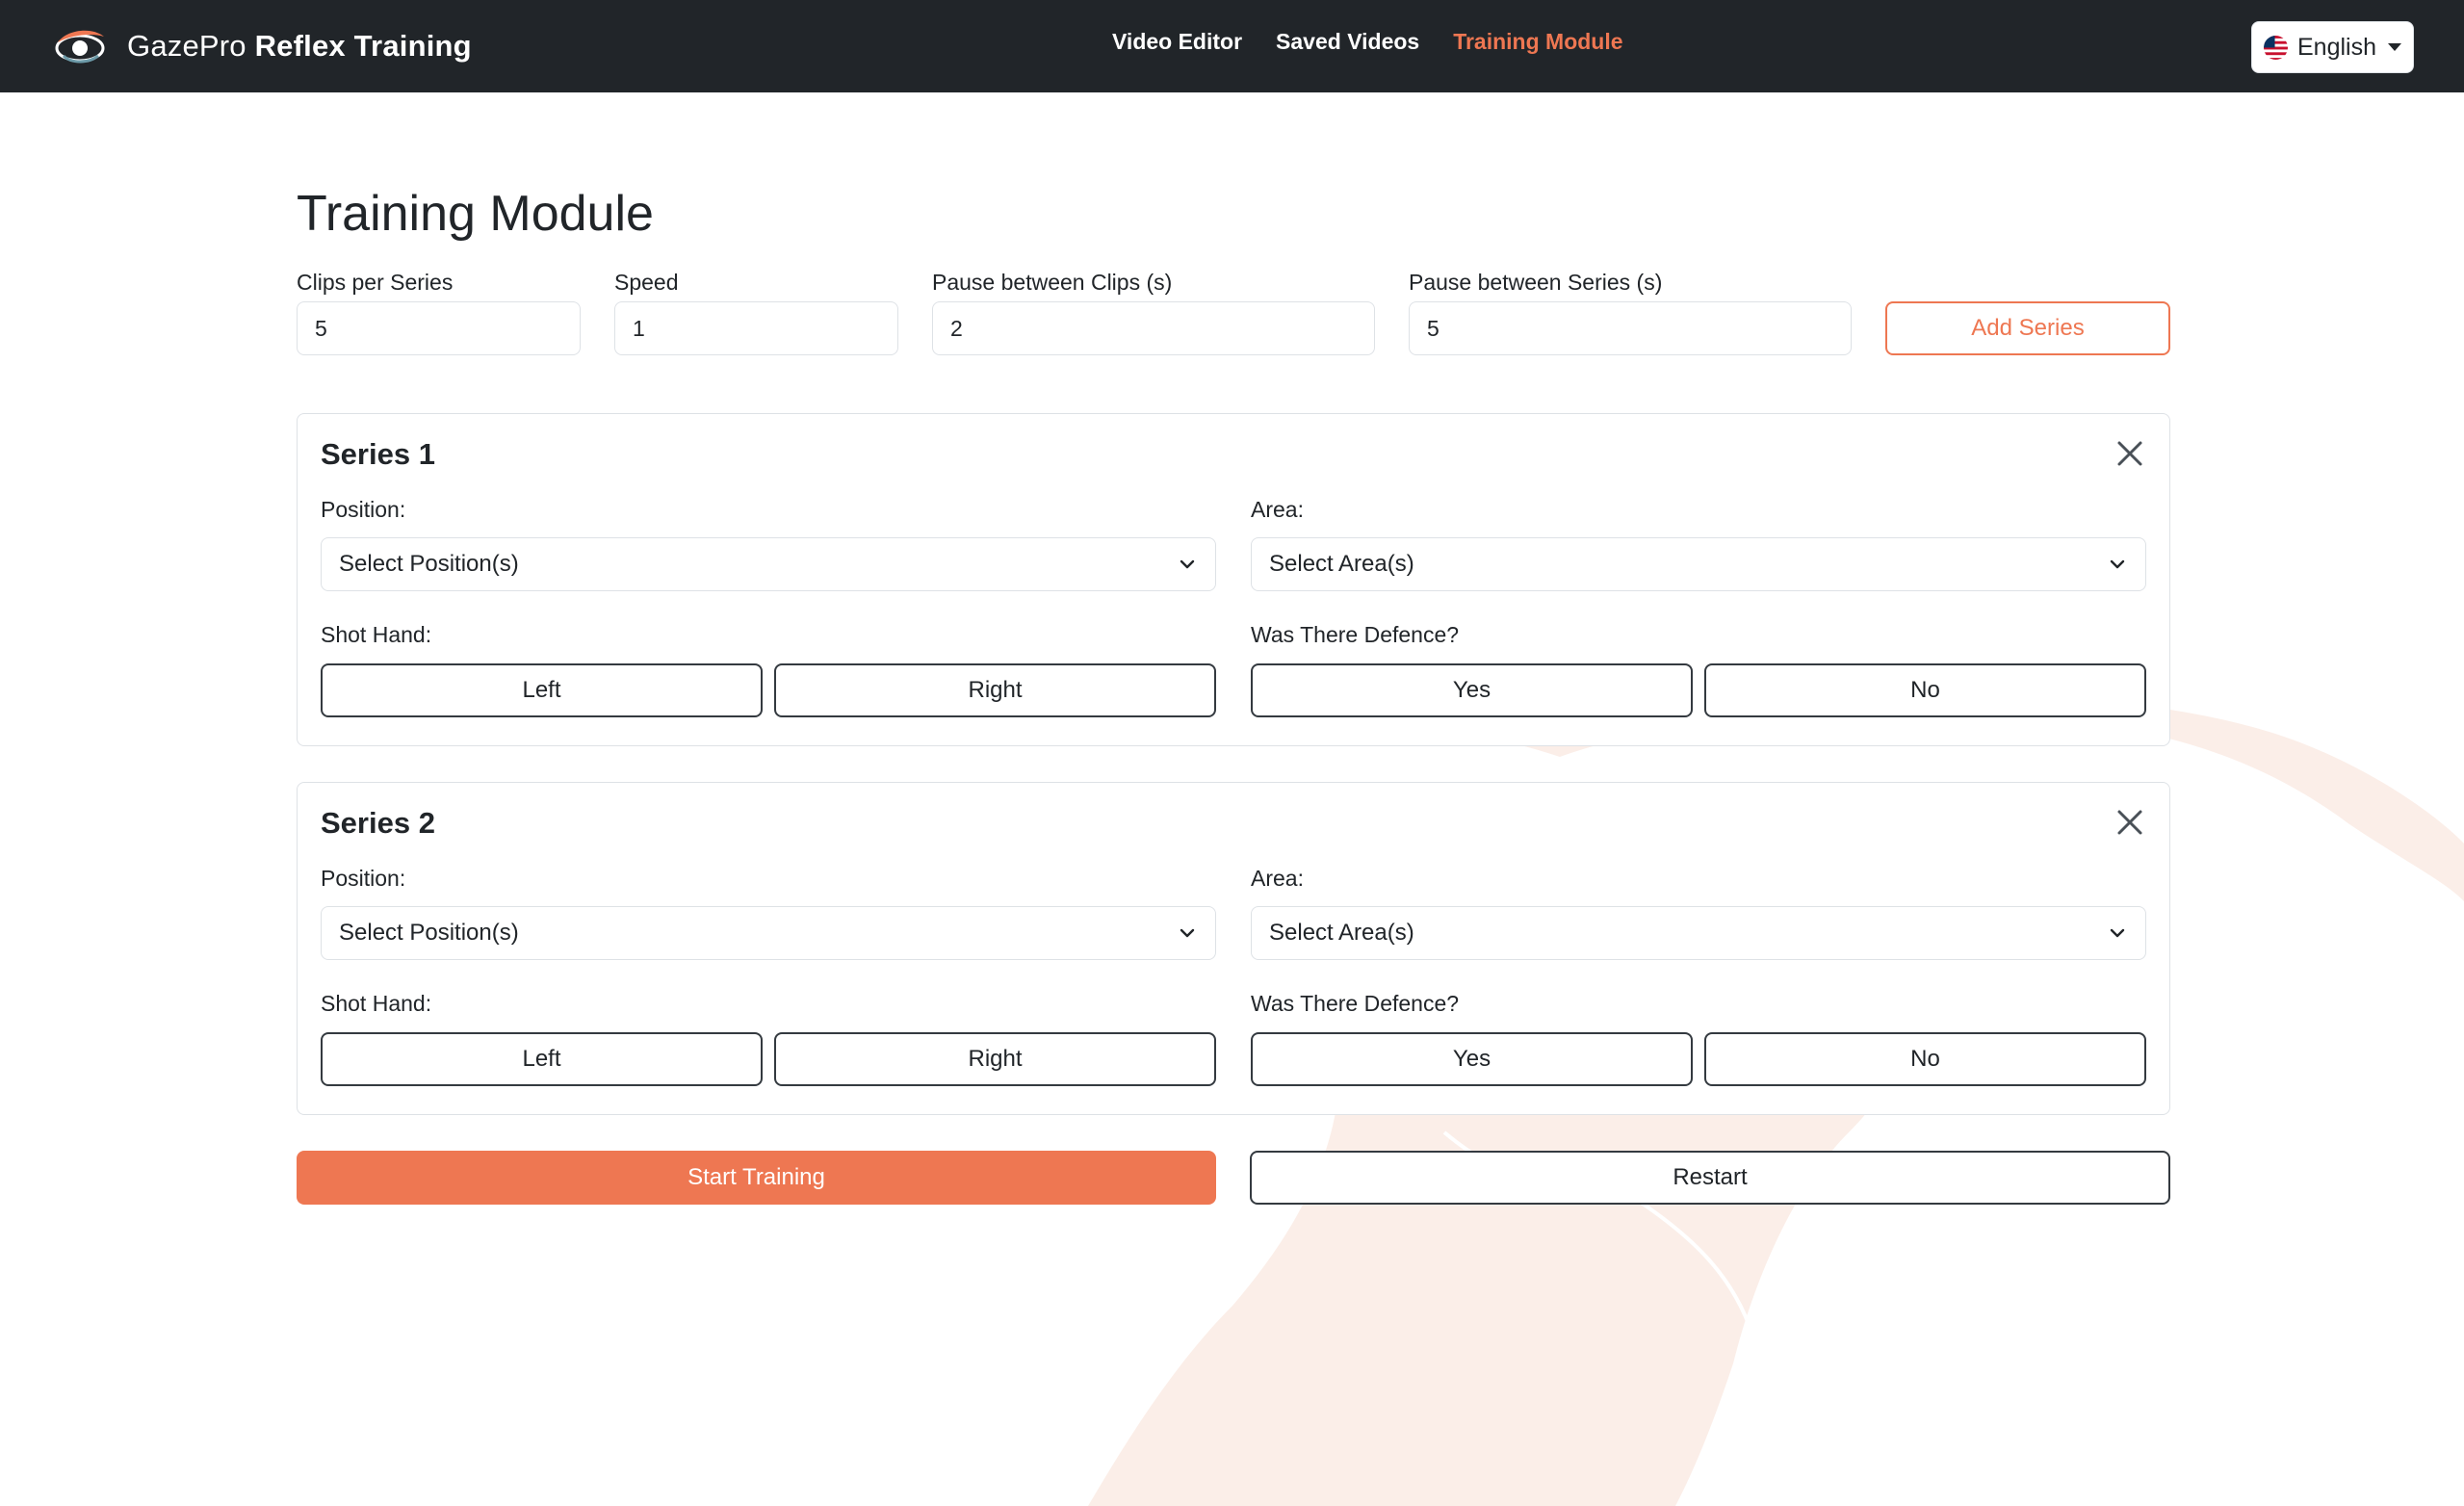 The height and width of the screenshot is (1506, 2464). Describe the element at coordinates (375, 282) in the screenshot. I see `clips-per-series-label: Clips per Series` at that location.